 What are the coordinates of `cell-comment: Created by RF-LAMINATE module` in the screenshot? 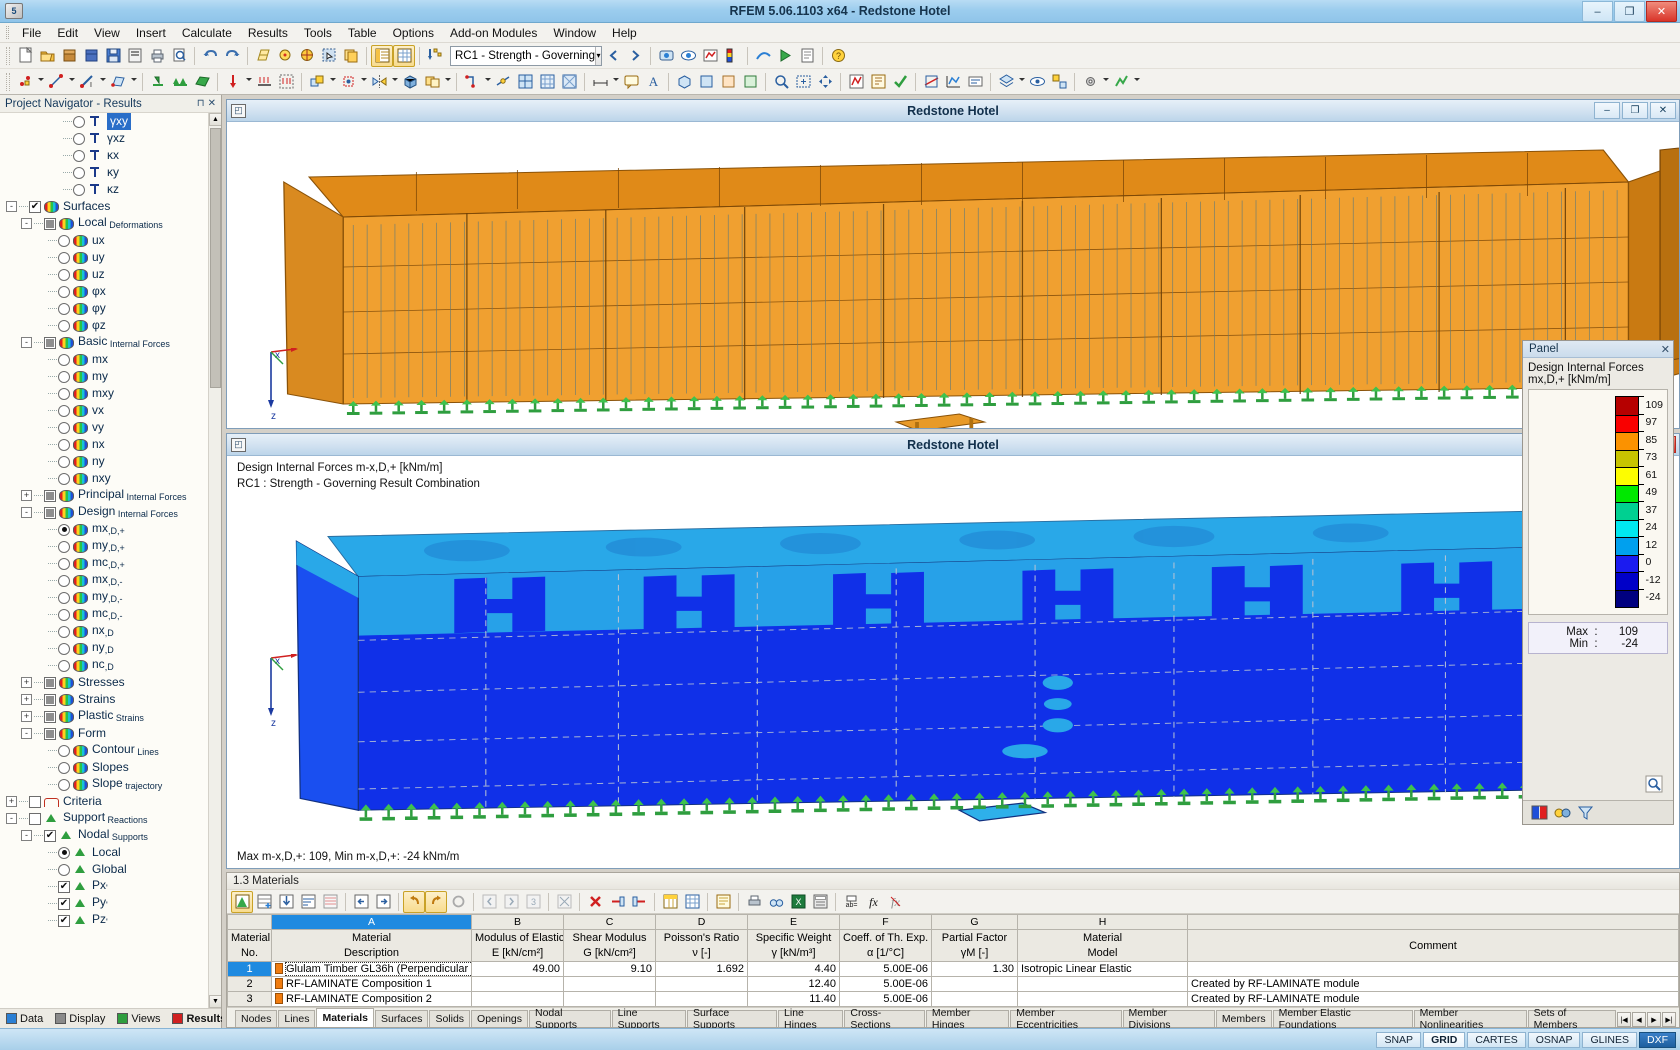 It's located at (1433, 984).